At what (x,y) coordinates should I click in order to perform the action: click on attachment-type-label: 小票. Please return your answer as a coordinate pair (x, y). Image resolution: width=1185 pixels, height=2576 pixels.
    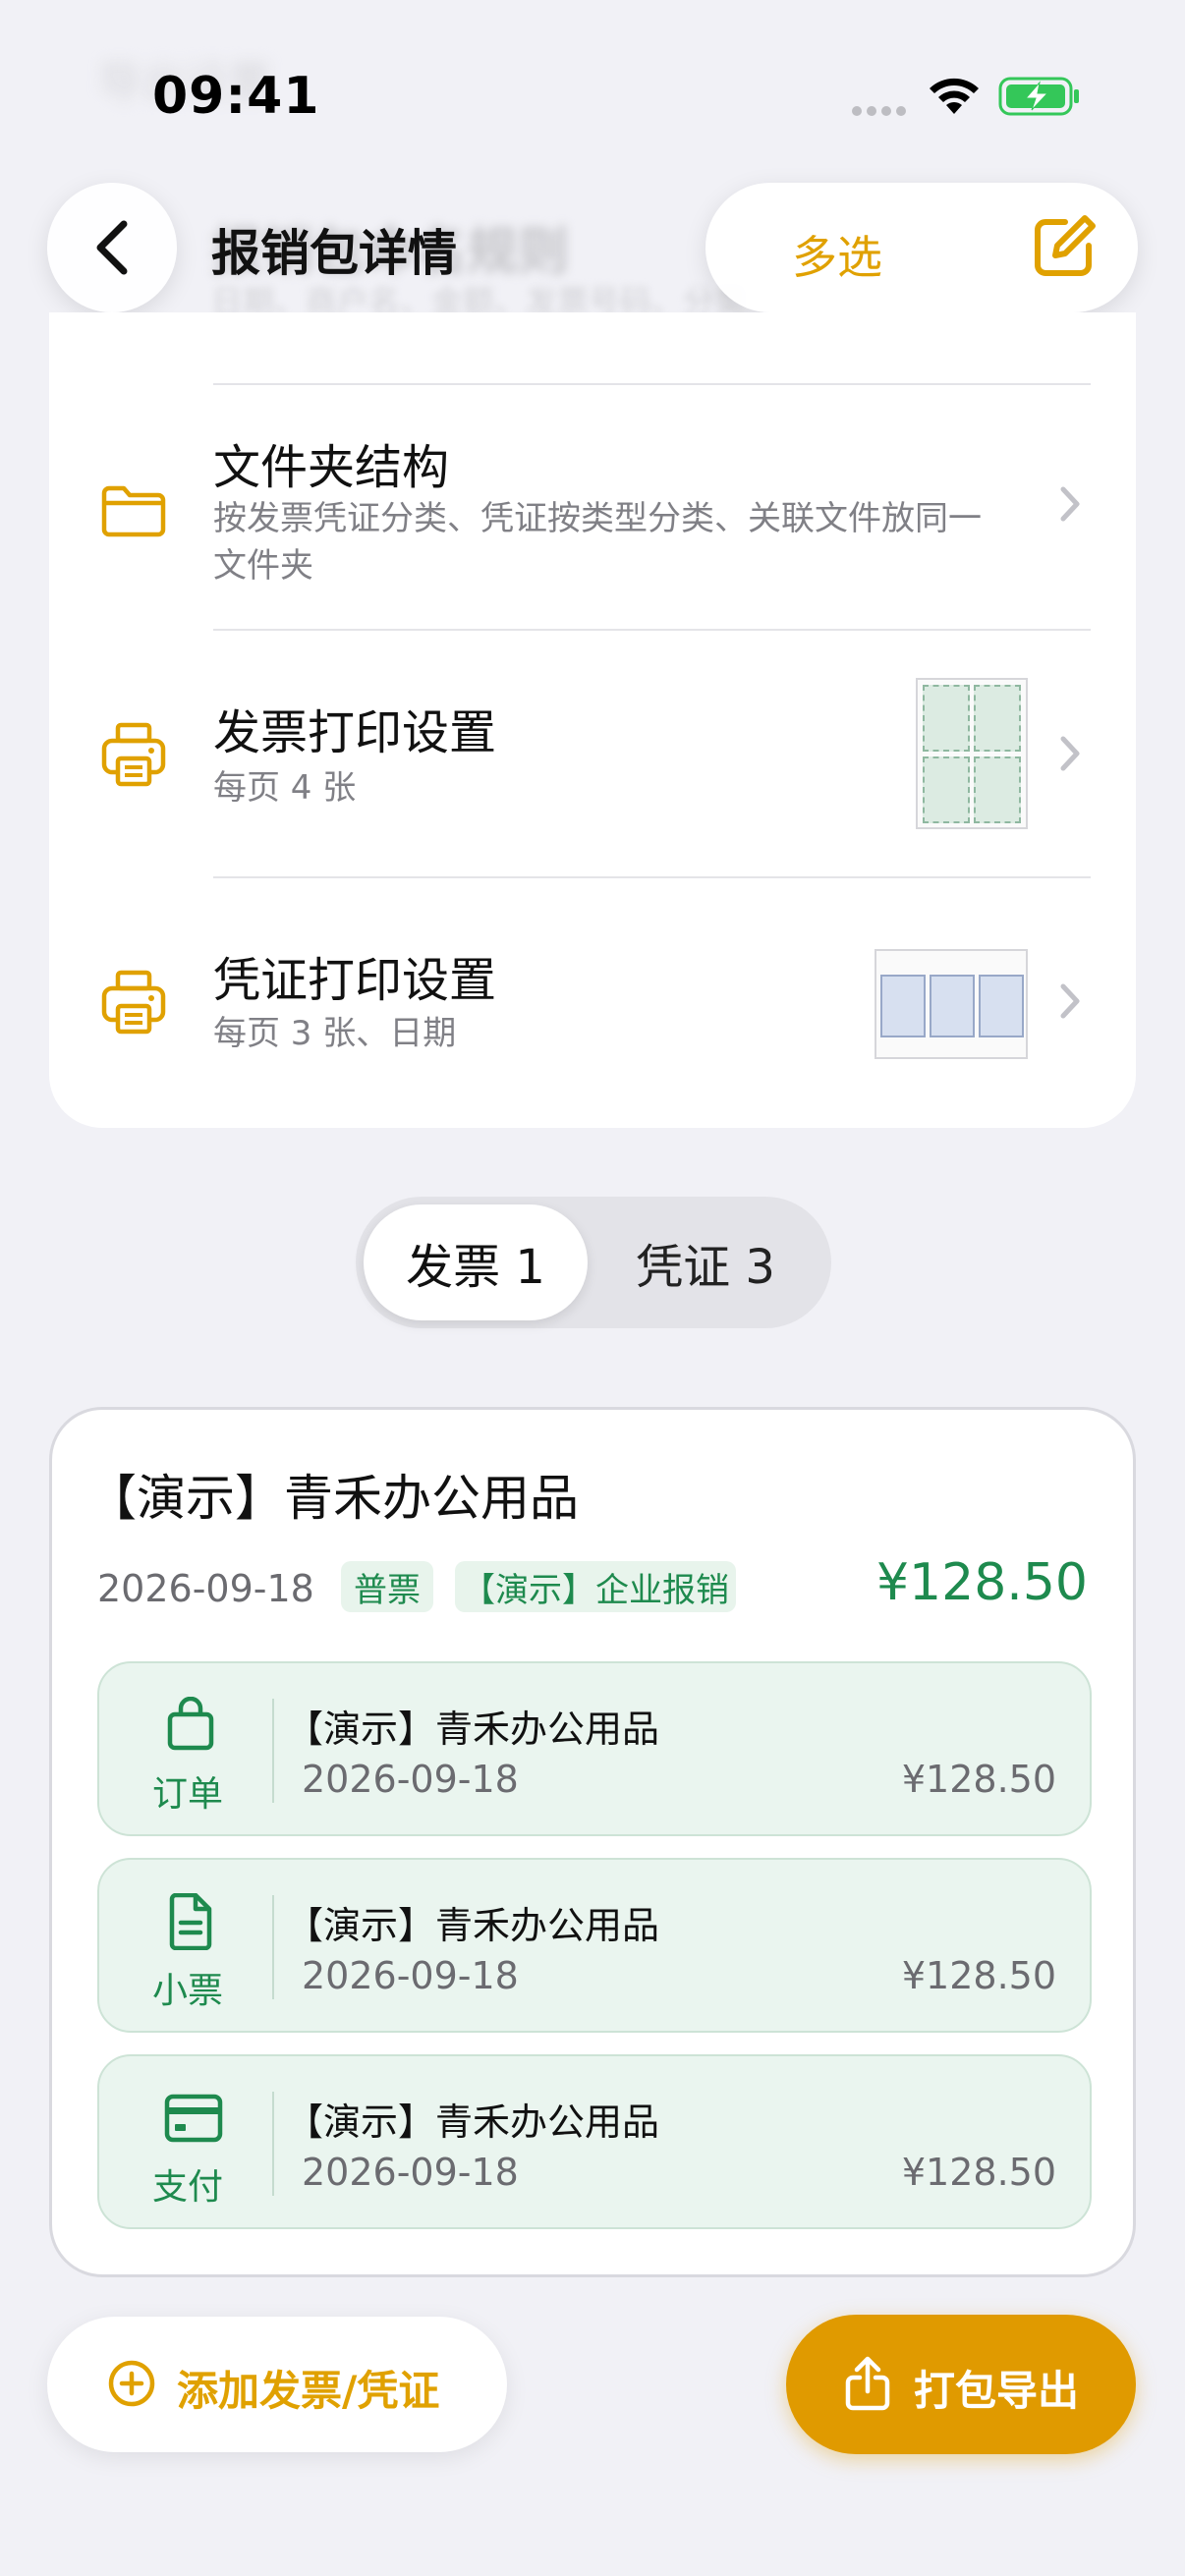
    Looking at the image, I should click on (187, 1991).